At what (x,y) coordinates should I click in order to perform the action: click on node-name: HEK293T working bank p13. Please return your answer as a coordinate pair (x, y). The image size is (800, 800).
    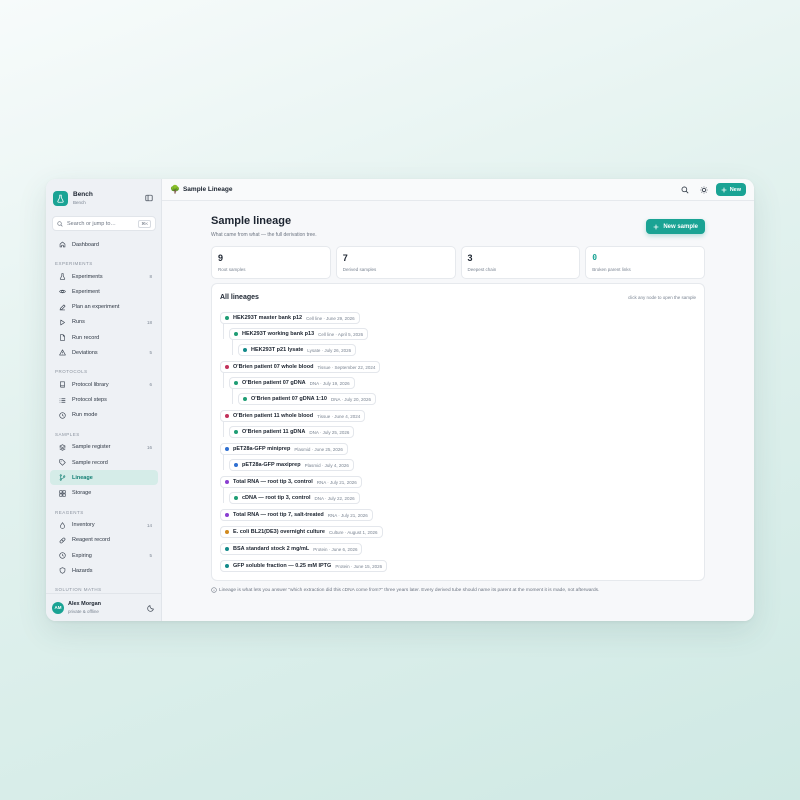
    Looking at the image, I should click on (278, 334).